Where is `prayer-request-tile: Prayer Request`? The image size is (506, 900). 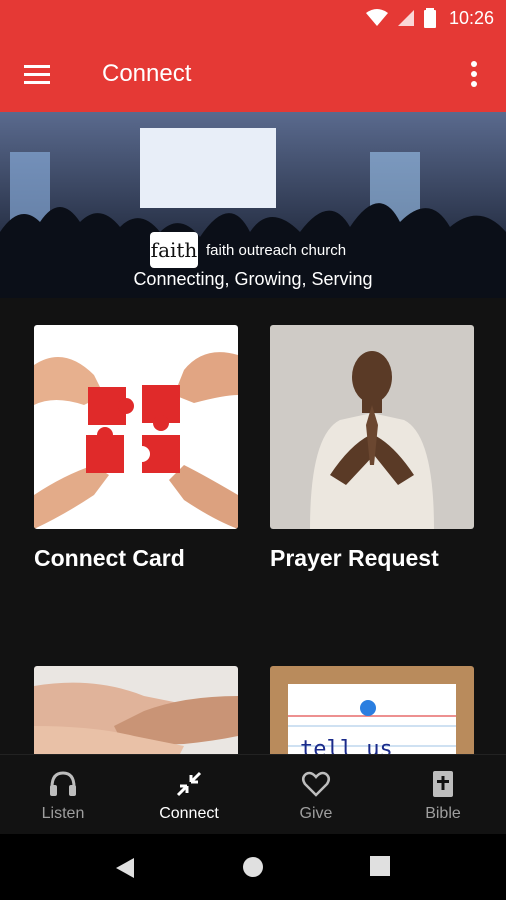 prayer-request-tile: Prayer Request is located at coordinates (372, 448).